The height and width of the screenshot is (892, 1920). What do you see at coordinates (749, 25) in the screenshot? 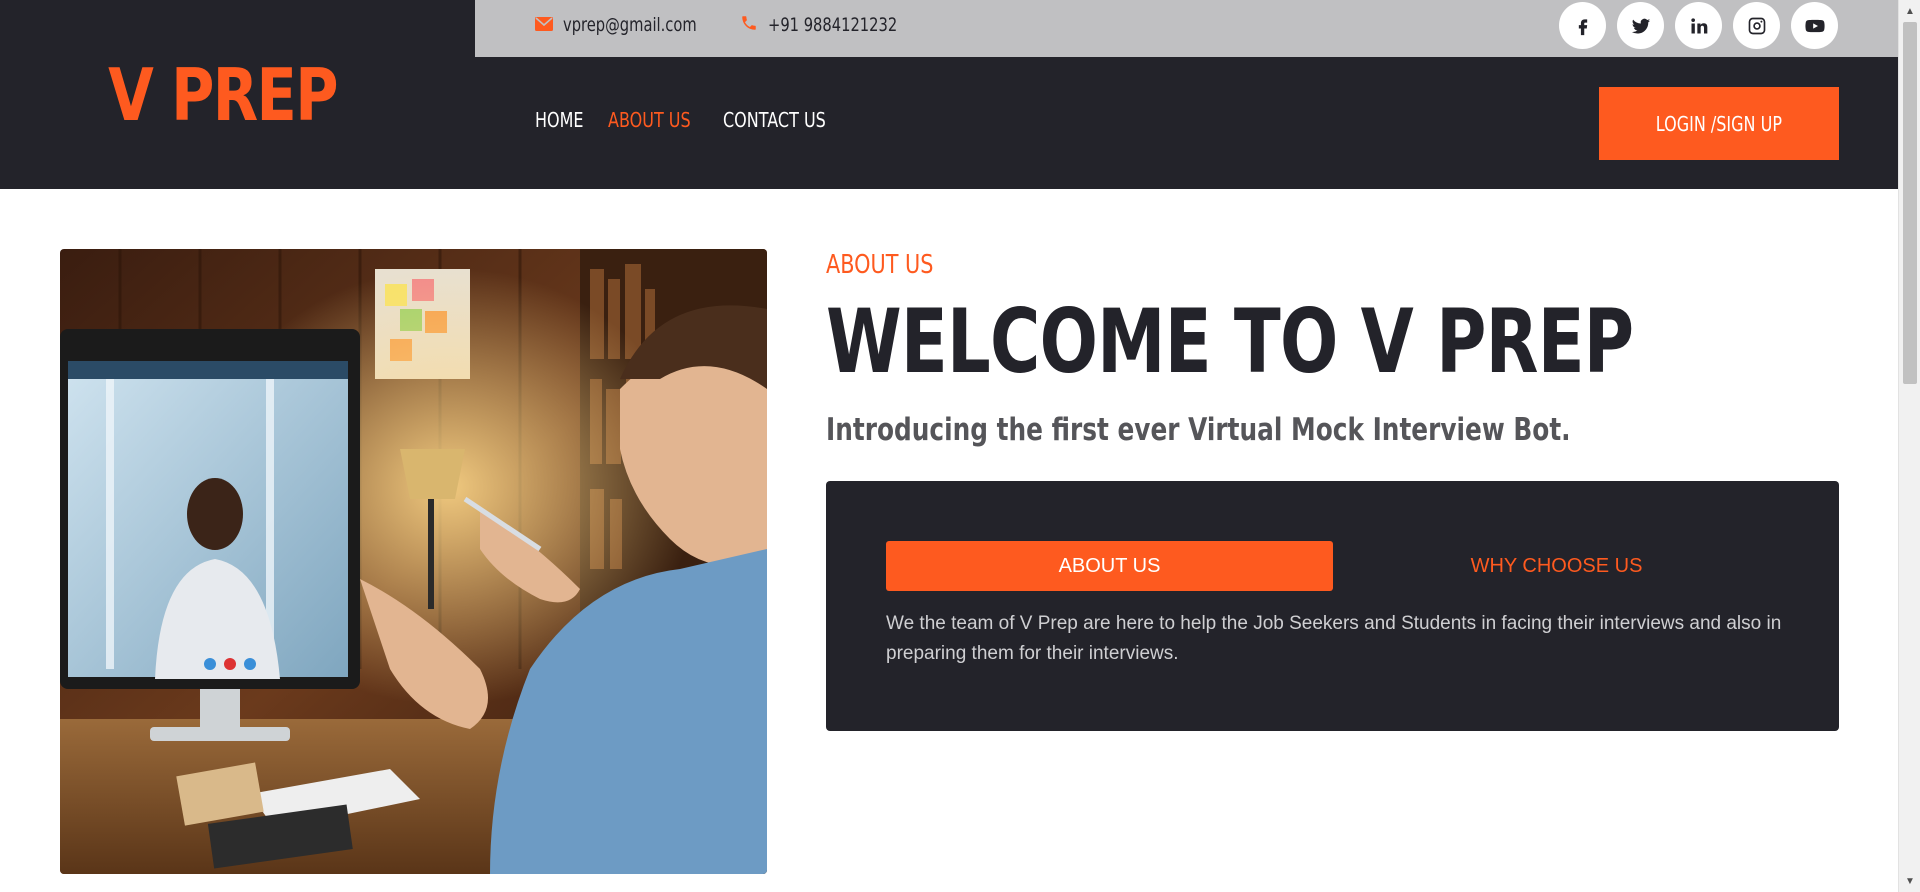
I see `phone-icon` at bounding box center [749, 25].